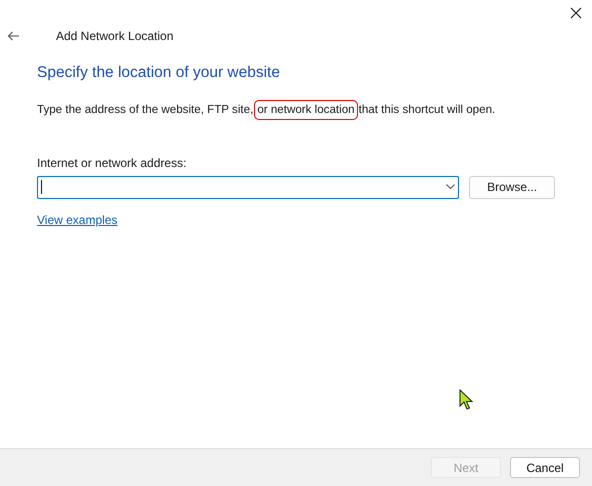  What do you see at coordinates (248, 187) in the screenshot?
I see `address-combobox` at bounding box center [248, 187].